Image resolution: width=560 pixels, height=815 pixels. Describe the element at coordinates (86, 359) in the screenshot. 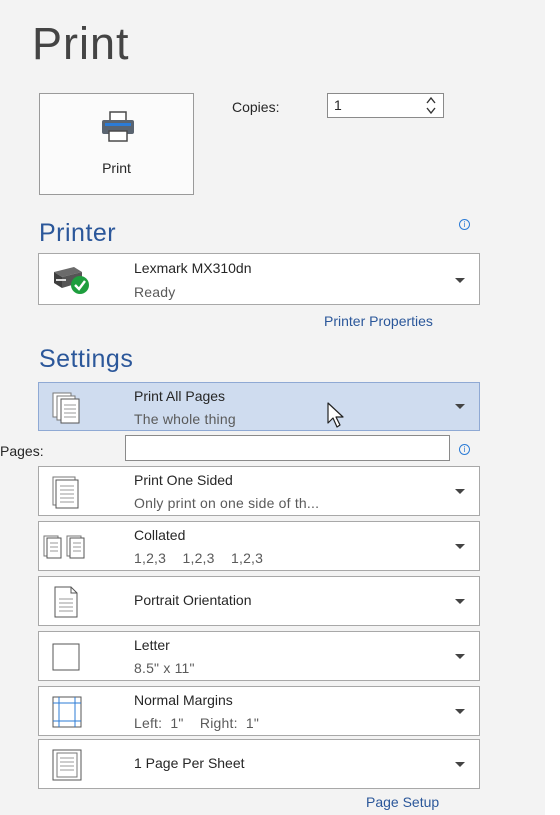

I see `settings-heading: Settings` at that location.